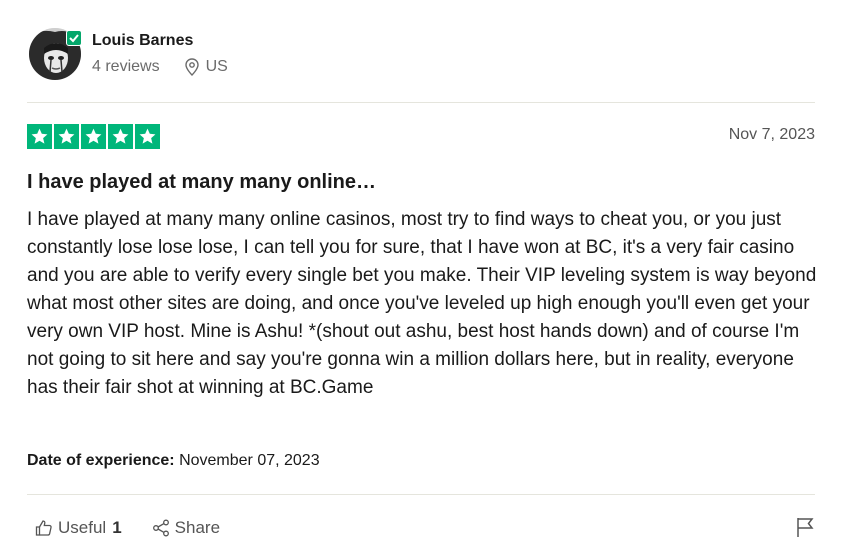 This screenshot has width=845, height=548. Describe the element at coordinates (249, 460) in the screenshot. I see `experience-date: November 07, 2023` at that location.